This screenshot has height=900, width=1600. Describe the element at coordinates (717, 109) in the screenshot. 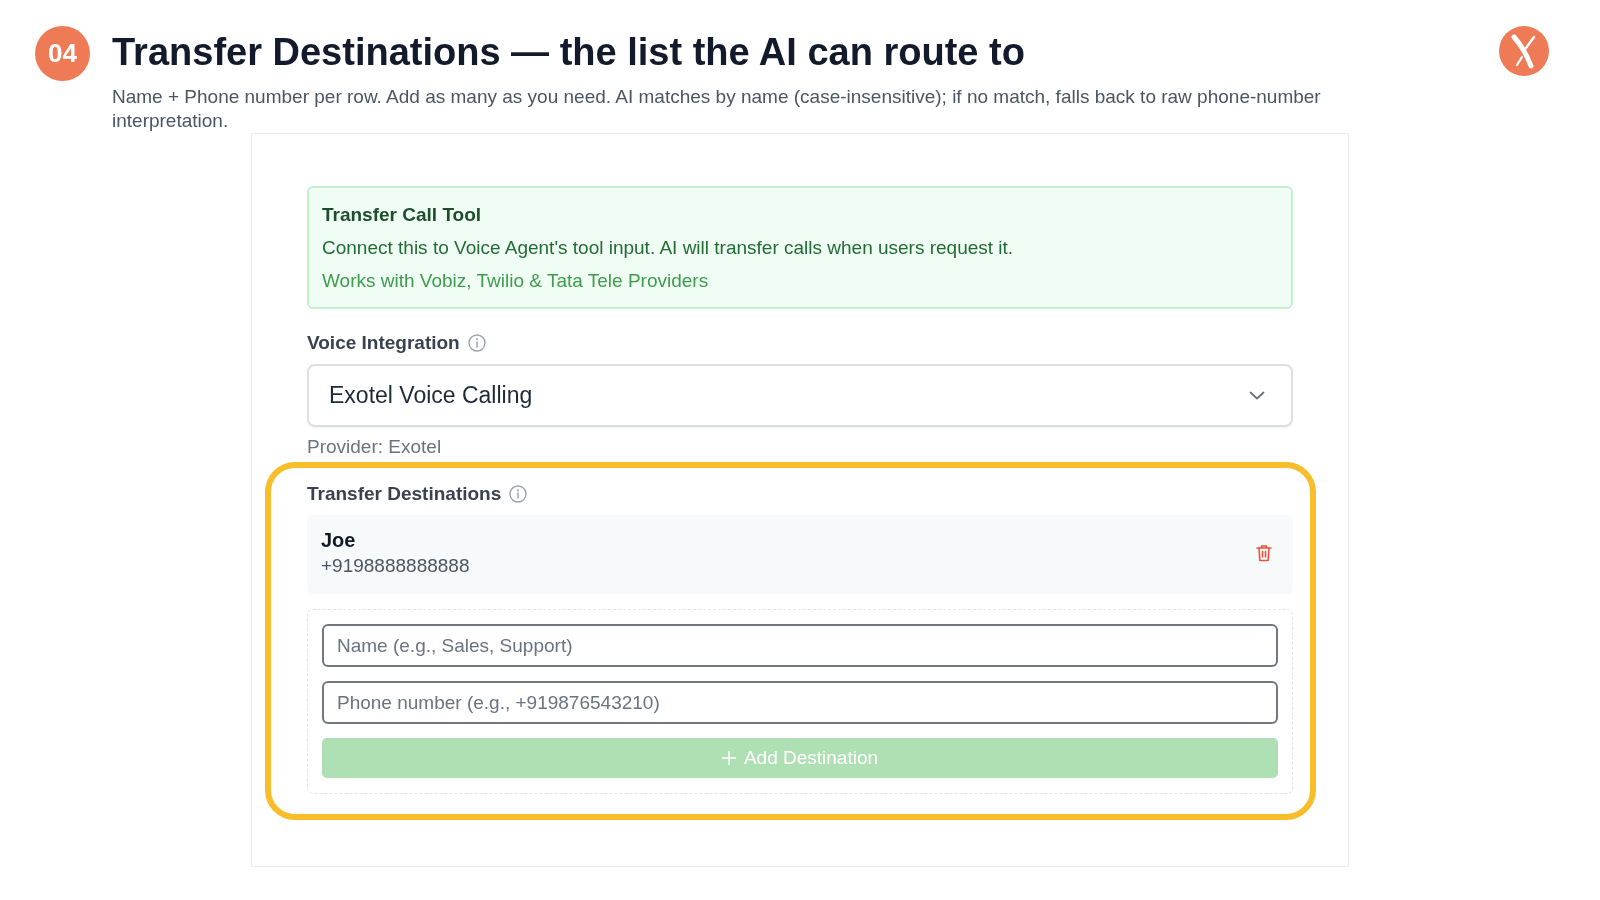

I see `page-subtitle: Name + Phone number per row. Add as many as you need. AI matches by name (case-insensitive); if no match, falls back to raw phone-number interpretation.` at that location.